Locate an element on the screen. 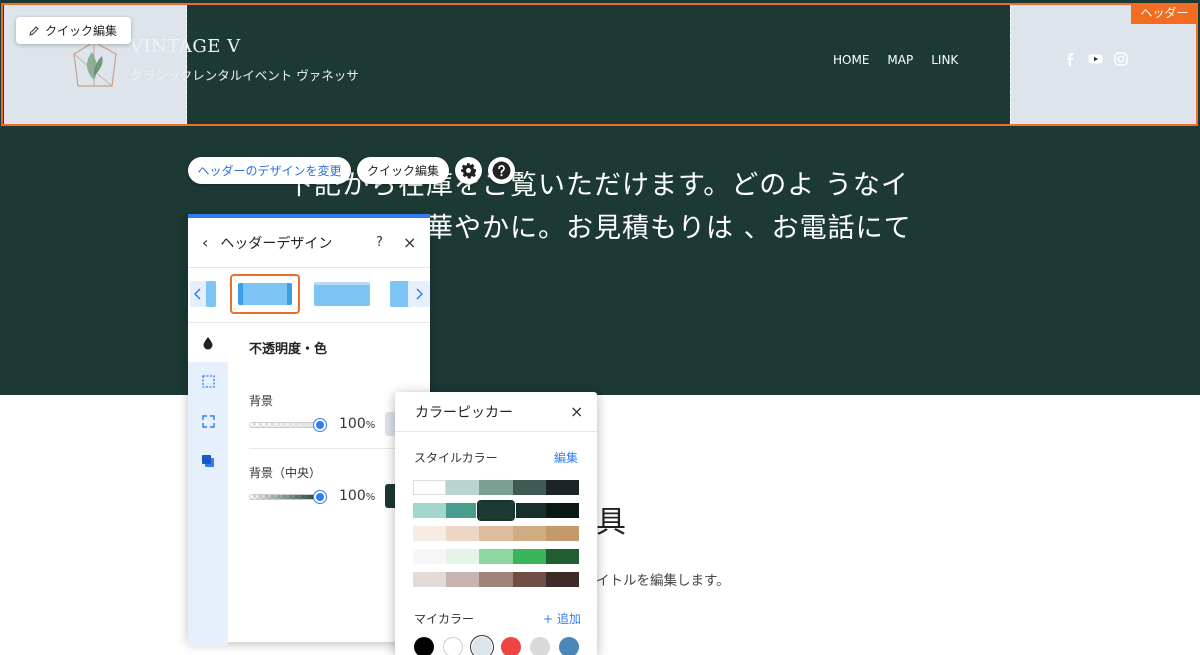 This screenshot has height=655, width=1200. help-icon is located at coordinates (501, 170).